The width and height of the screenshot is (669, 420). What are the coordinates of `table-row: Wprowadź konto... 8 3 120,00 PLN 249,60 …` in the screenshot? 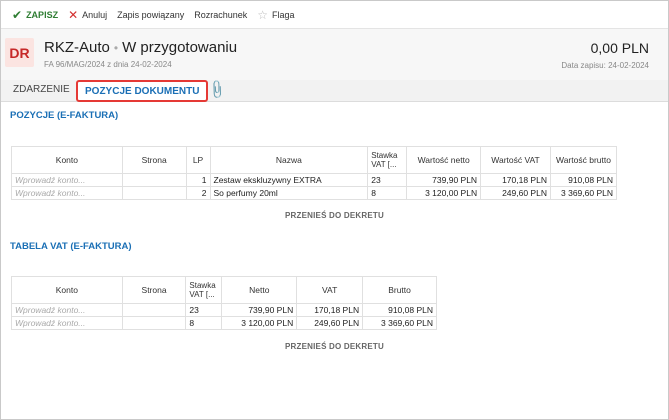 It's located at (224, 323).